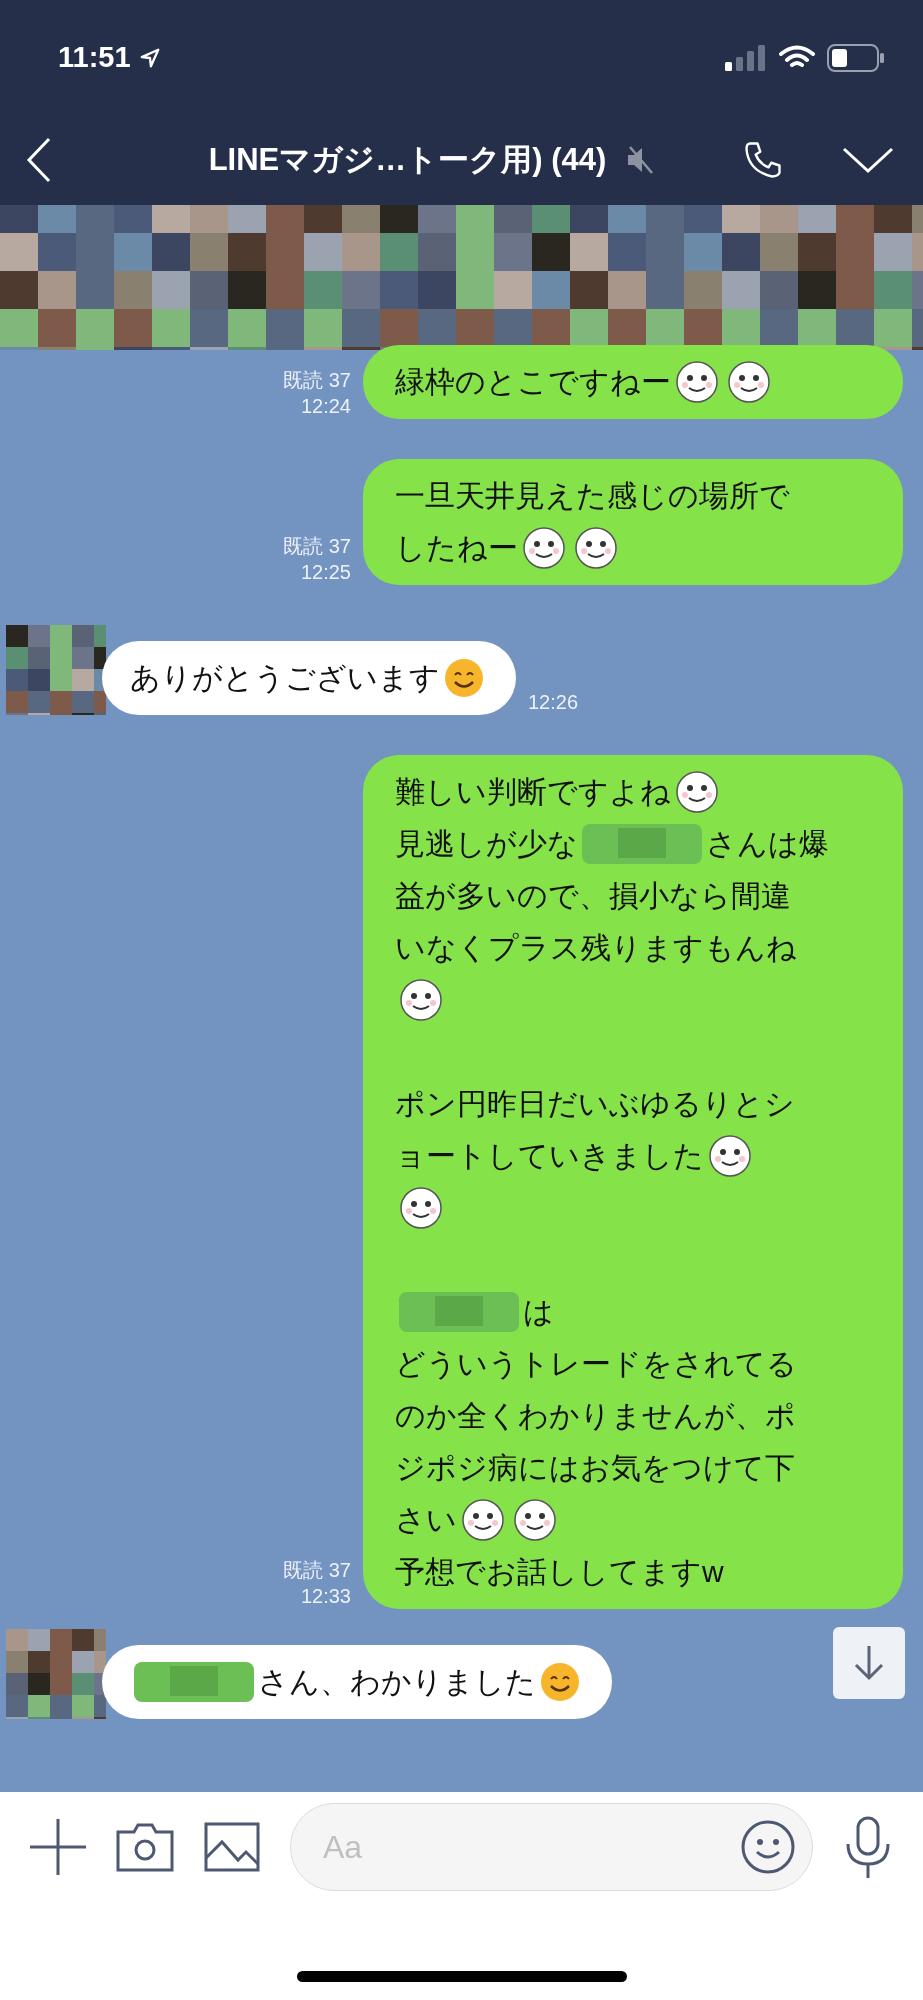  Describe the element at coordinates (325, 406) in the screenshot. I see `message-time: 12:24` at that location.